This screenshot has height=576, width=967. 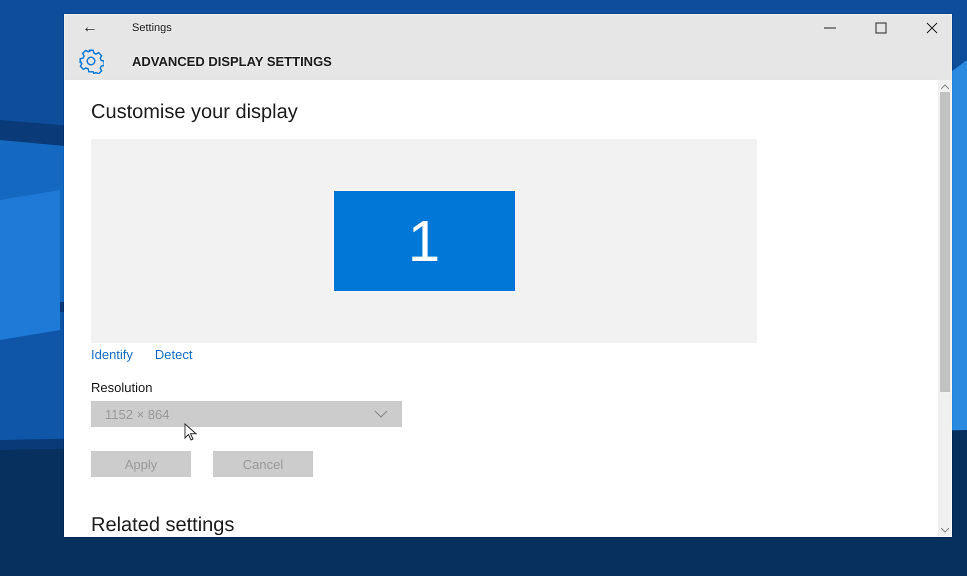 What do you see at coordinates (162, 525) in the screenshot?
I see `section-heading: Related settings` at bounding box center [162, 525].